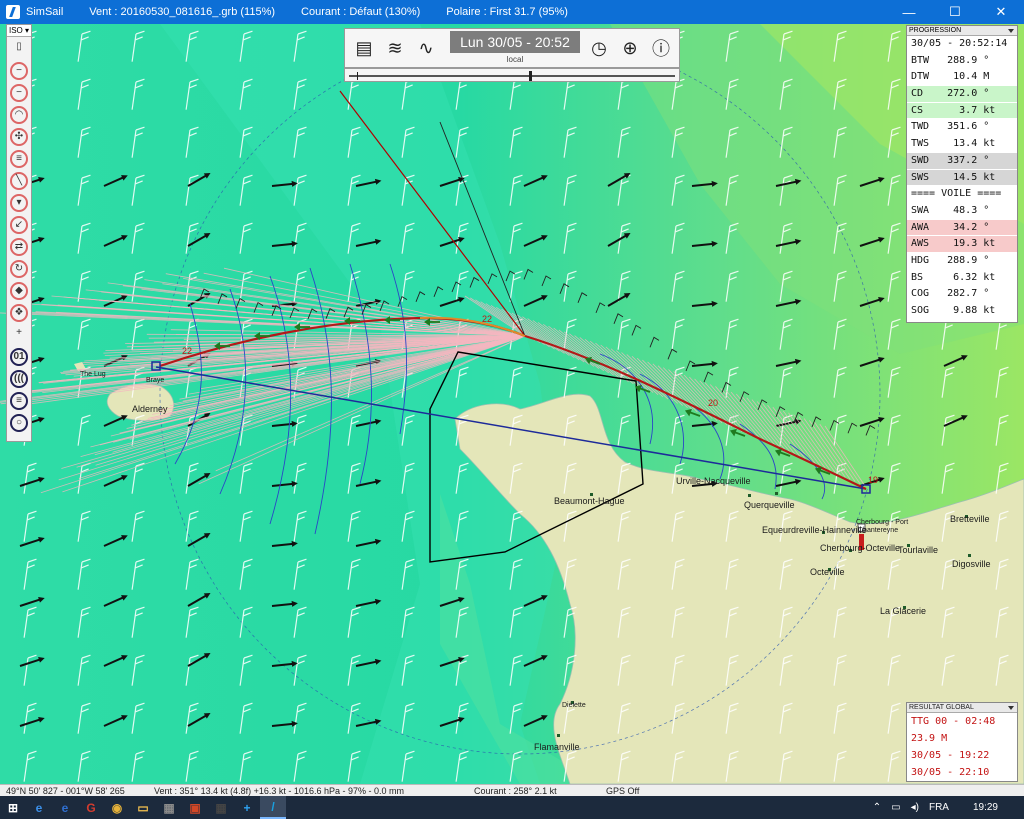  Describe the element at coordinates (929, 738) in the screenshot. I see `result-distance: 23.9 M` at that location.